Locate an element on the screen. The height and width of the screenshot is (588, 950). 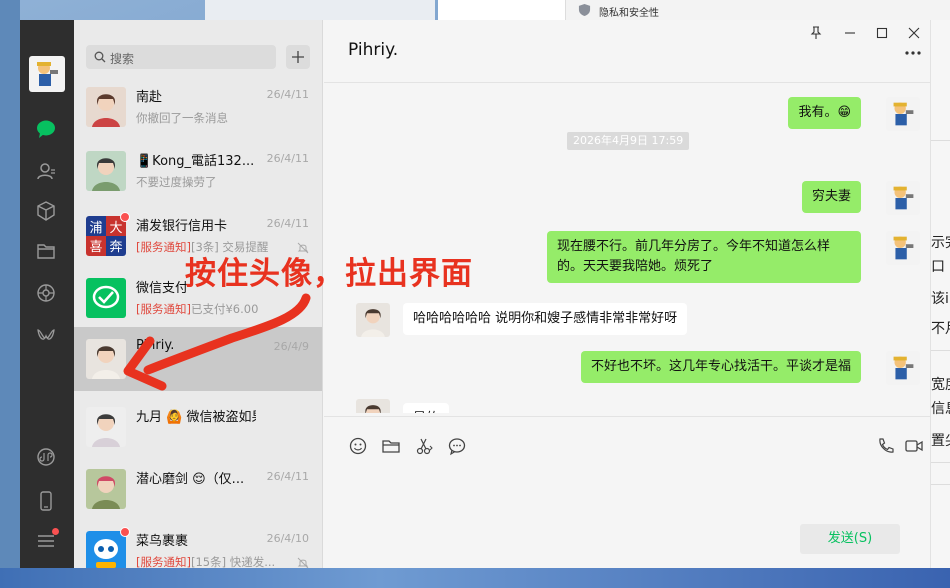
service-notice-tag: [服务通知] is located at coordinates (163, 309).